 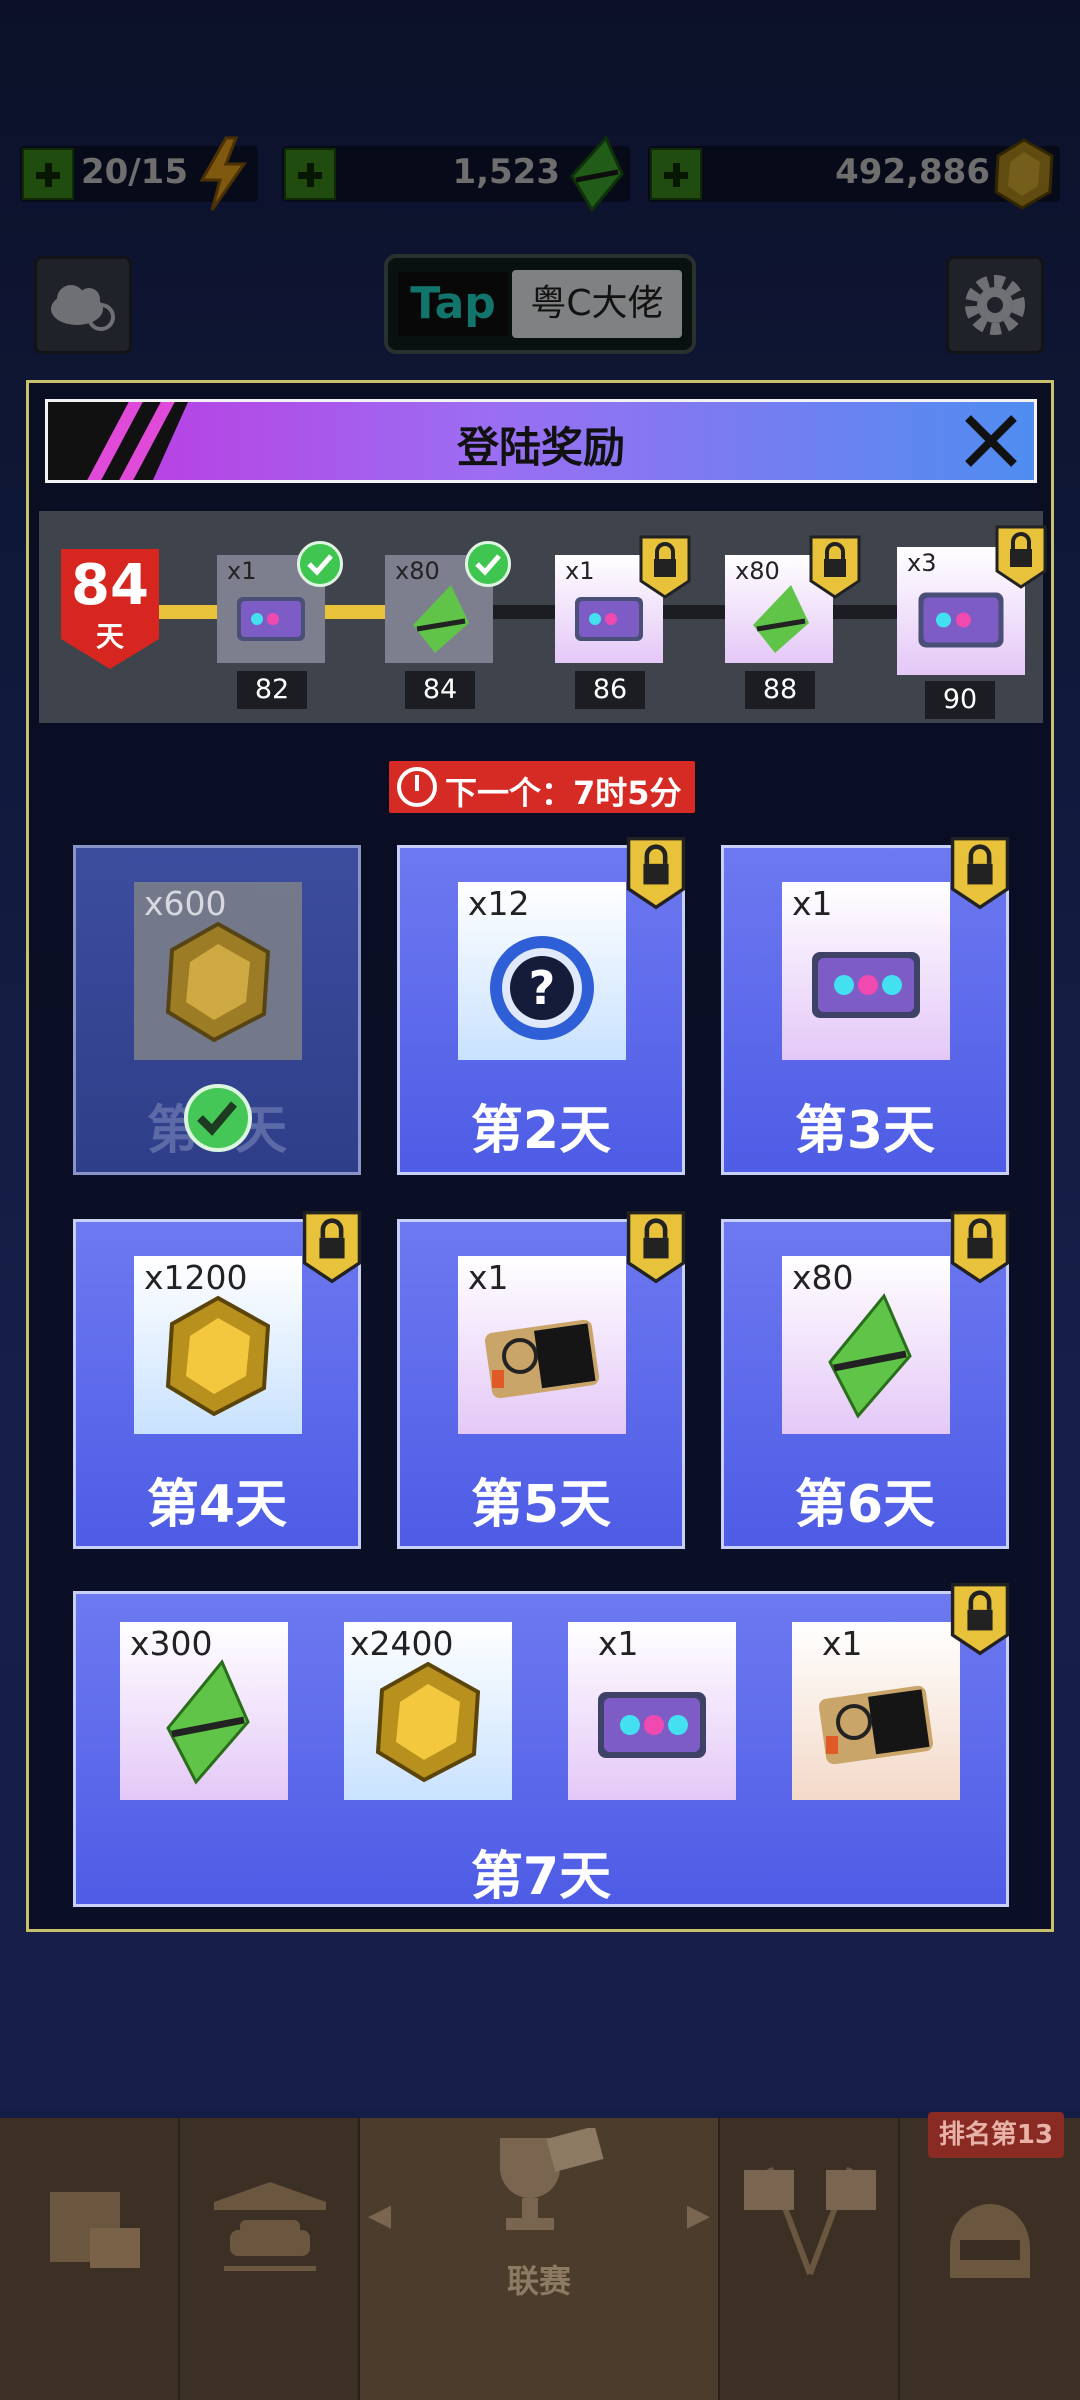 I want to click on milestone-day: 84, so click(x=440, y=690).